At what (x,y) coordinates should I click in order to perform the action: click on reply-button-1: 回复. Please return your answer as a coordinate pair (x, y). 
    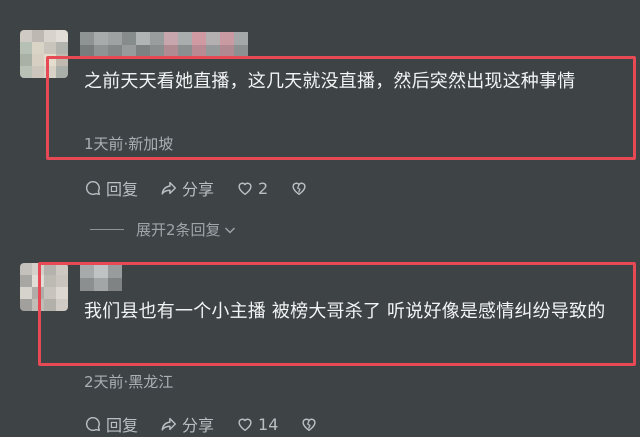
    Looking at the image, I should click on (111, 188).